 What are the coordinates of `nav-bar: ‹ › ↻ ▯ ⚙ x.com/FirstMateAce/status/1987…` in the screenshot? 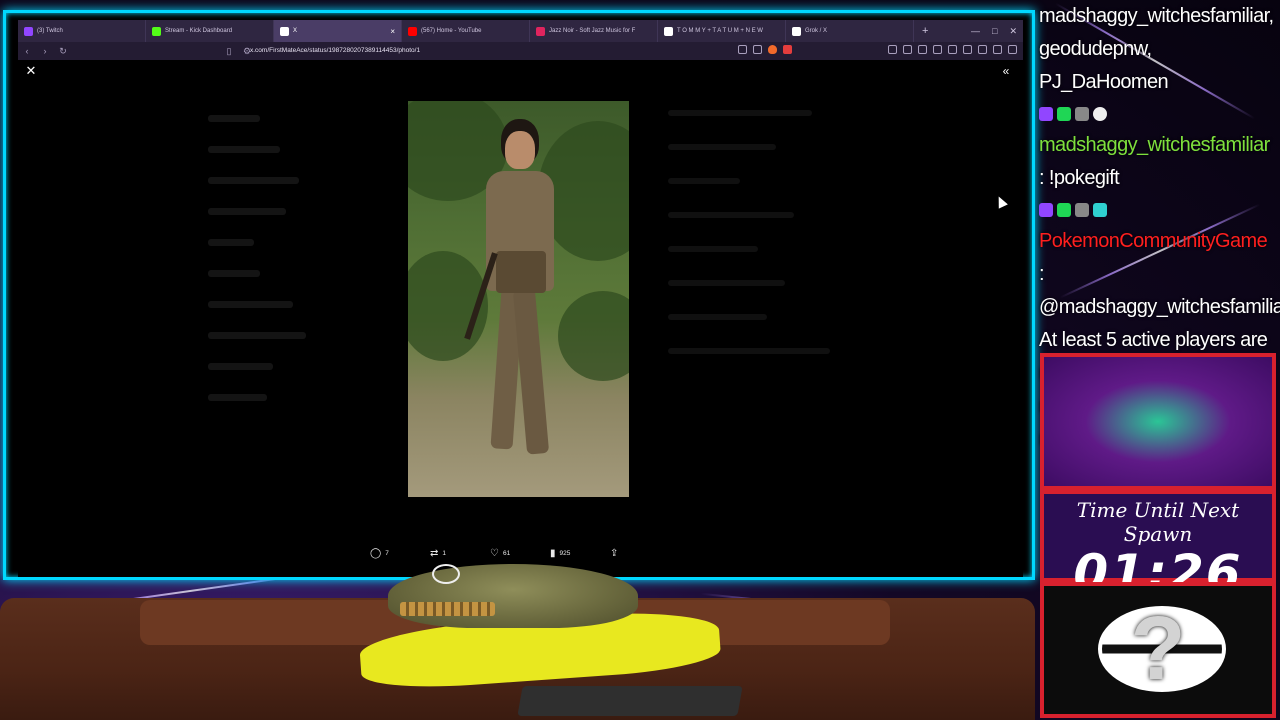 It's located at (520, 51).